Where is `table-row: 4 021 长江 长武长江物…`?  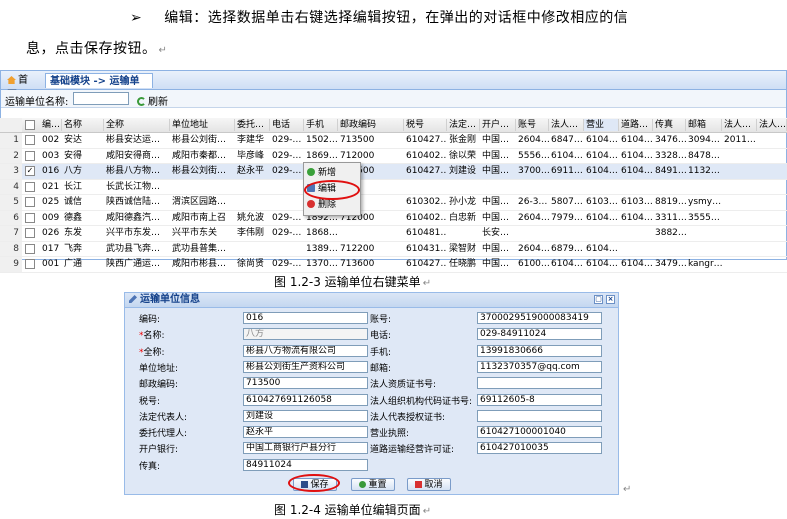 table-row: 4 021 长江 长武长江物… is located at coordinates (393, 187).